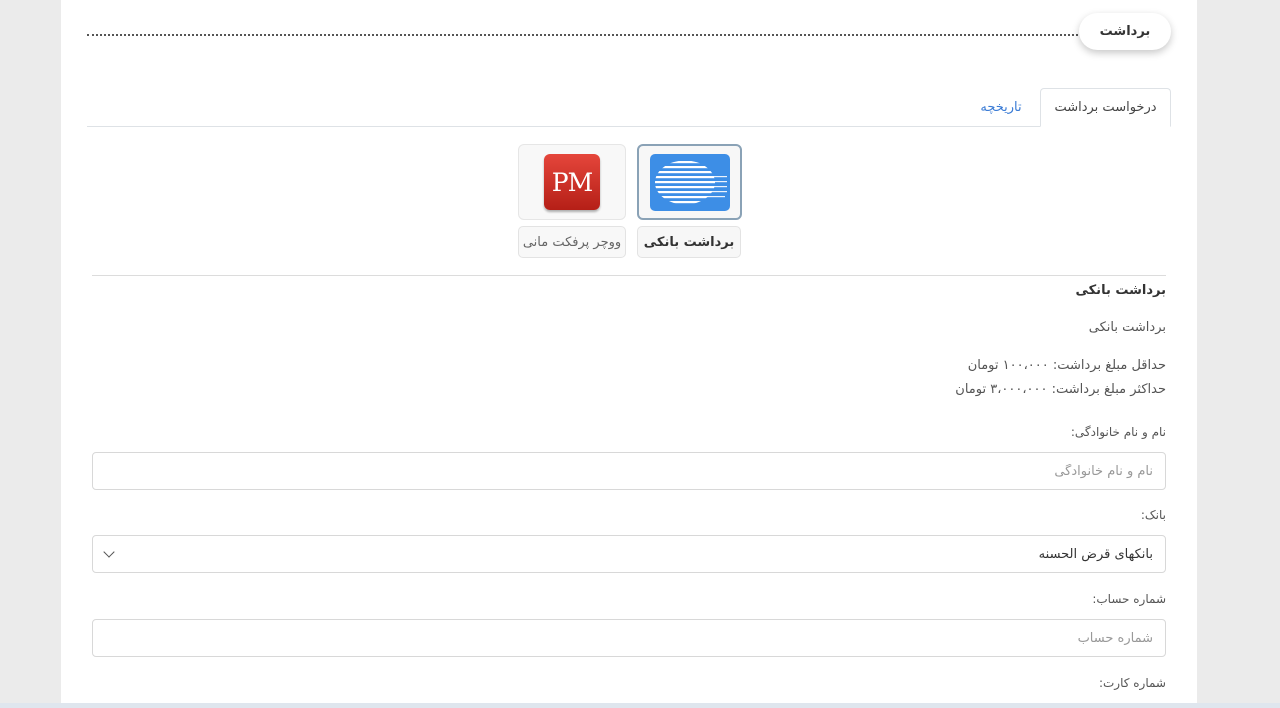 The width and height of the screenshot is (1280, 708). I want to click on max-amount-text: حداکثر مبلغ برداشت: ۳،۰۰۰،۰۰۰ تومان, so click(1060, 389).